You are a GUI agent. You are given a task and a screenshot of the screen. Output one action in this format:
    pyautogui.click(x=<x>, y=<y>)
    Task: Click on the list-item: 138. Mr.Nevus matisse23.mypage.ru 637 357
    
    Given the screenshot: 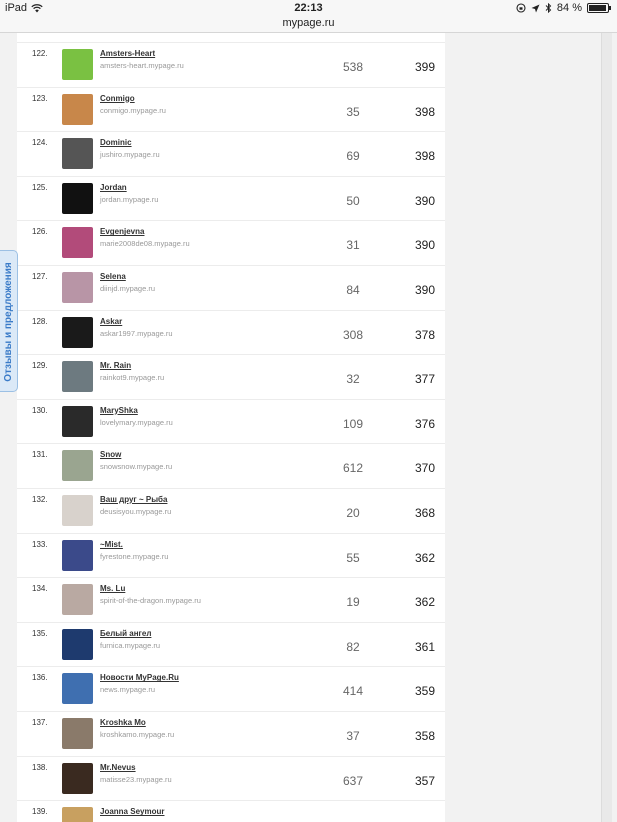 What is the action you would take?
    pyautogui.click(x=231, y=777)
    